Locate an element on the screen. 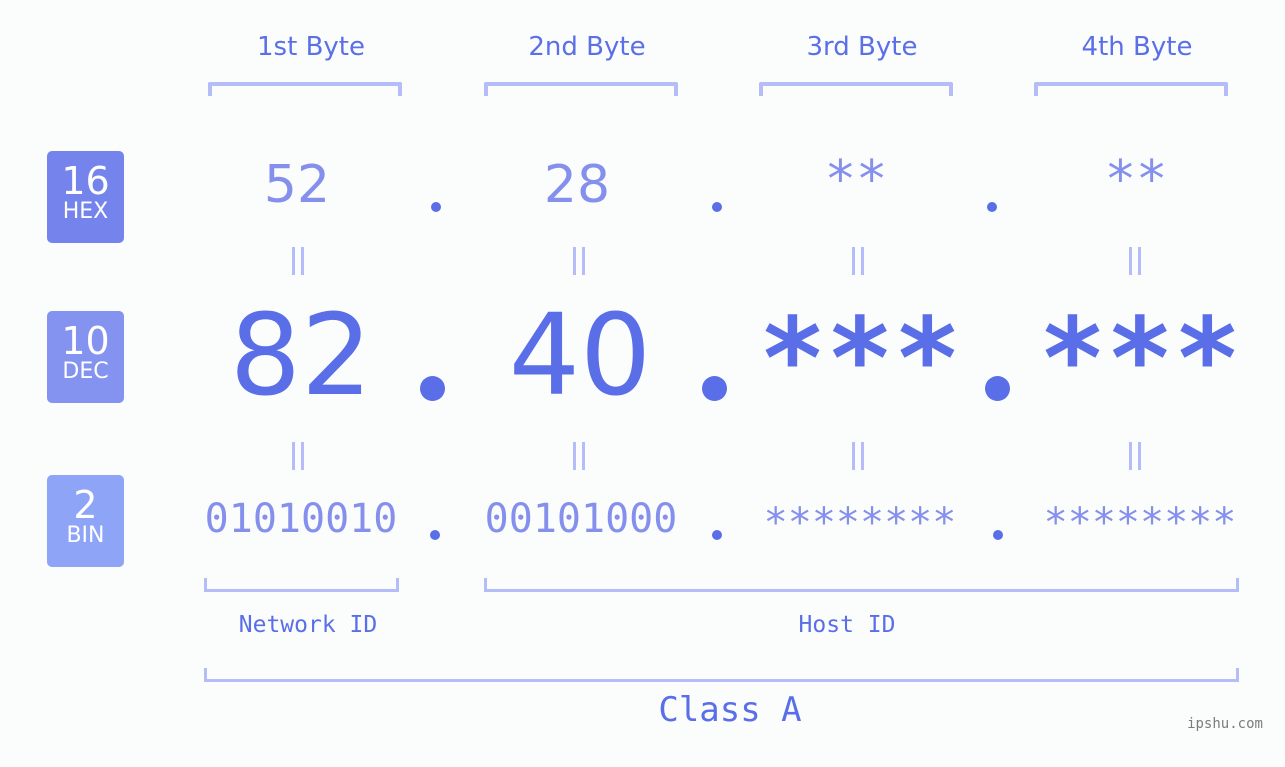 The image size is (1285, 767). dec-badge-number: 10 is located at coordinates (85, 341).